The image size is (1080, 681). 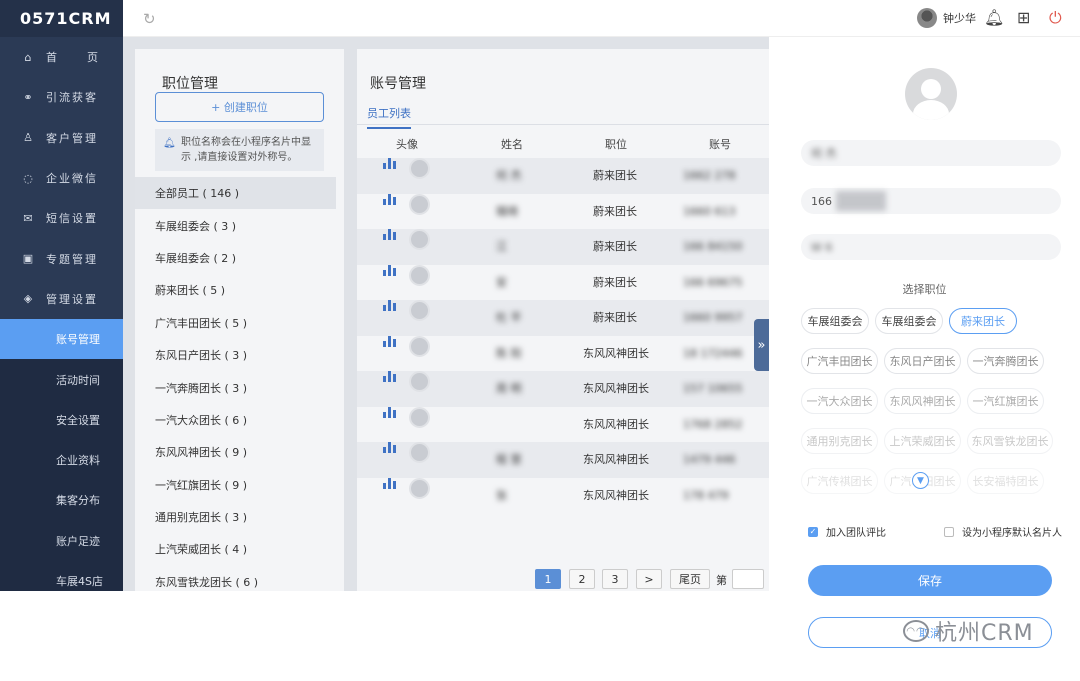 What do you see at coordinates (1005, 361) in the screenshot?
I see `position-tag: 一汽奔腾团长` at bounding box center [1005, 361].